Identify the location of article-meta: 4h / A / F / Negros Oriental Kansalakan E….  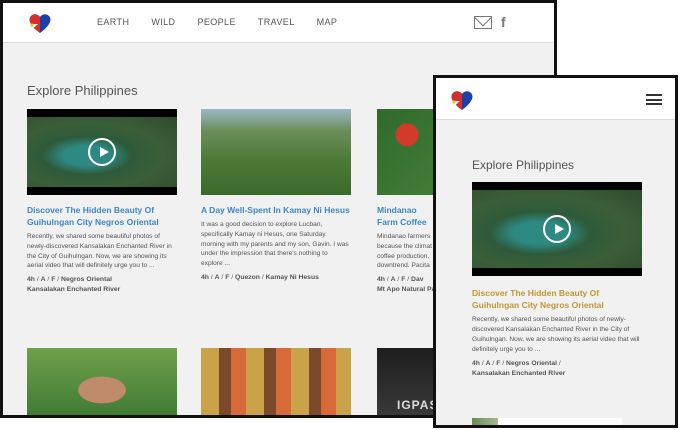
(74, 285).